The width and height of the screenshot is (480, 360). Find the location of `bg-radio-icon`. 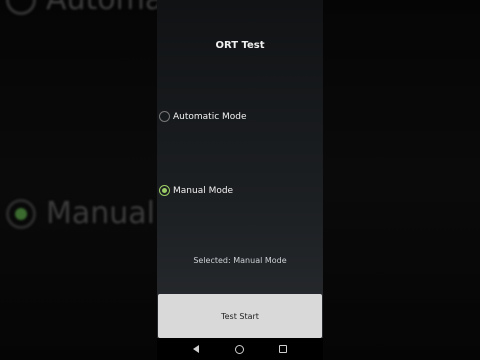

bg-radio-icon is located at coordinates (21, 7).